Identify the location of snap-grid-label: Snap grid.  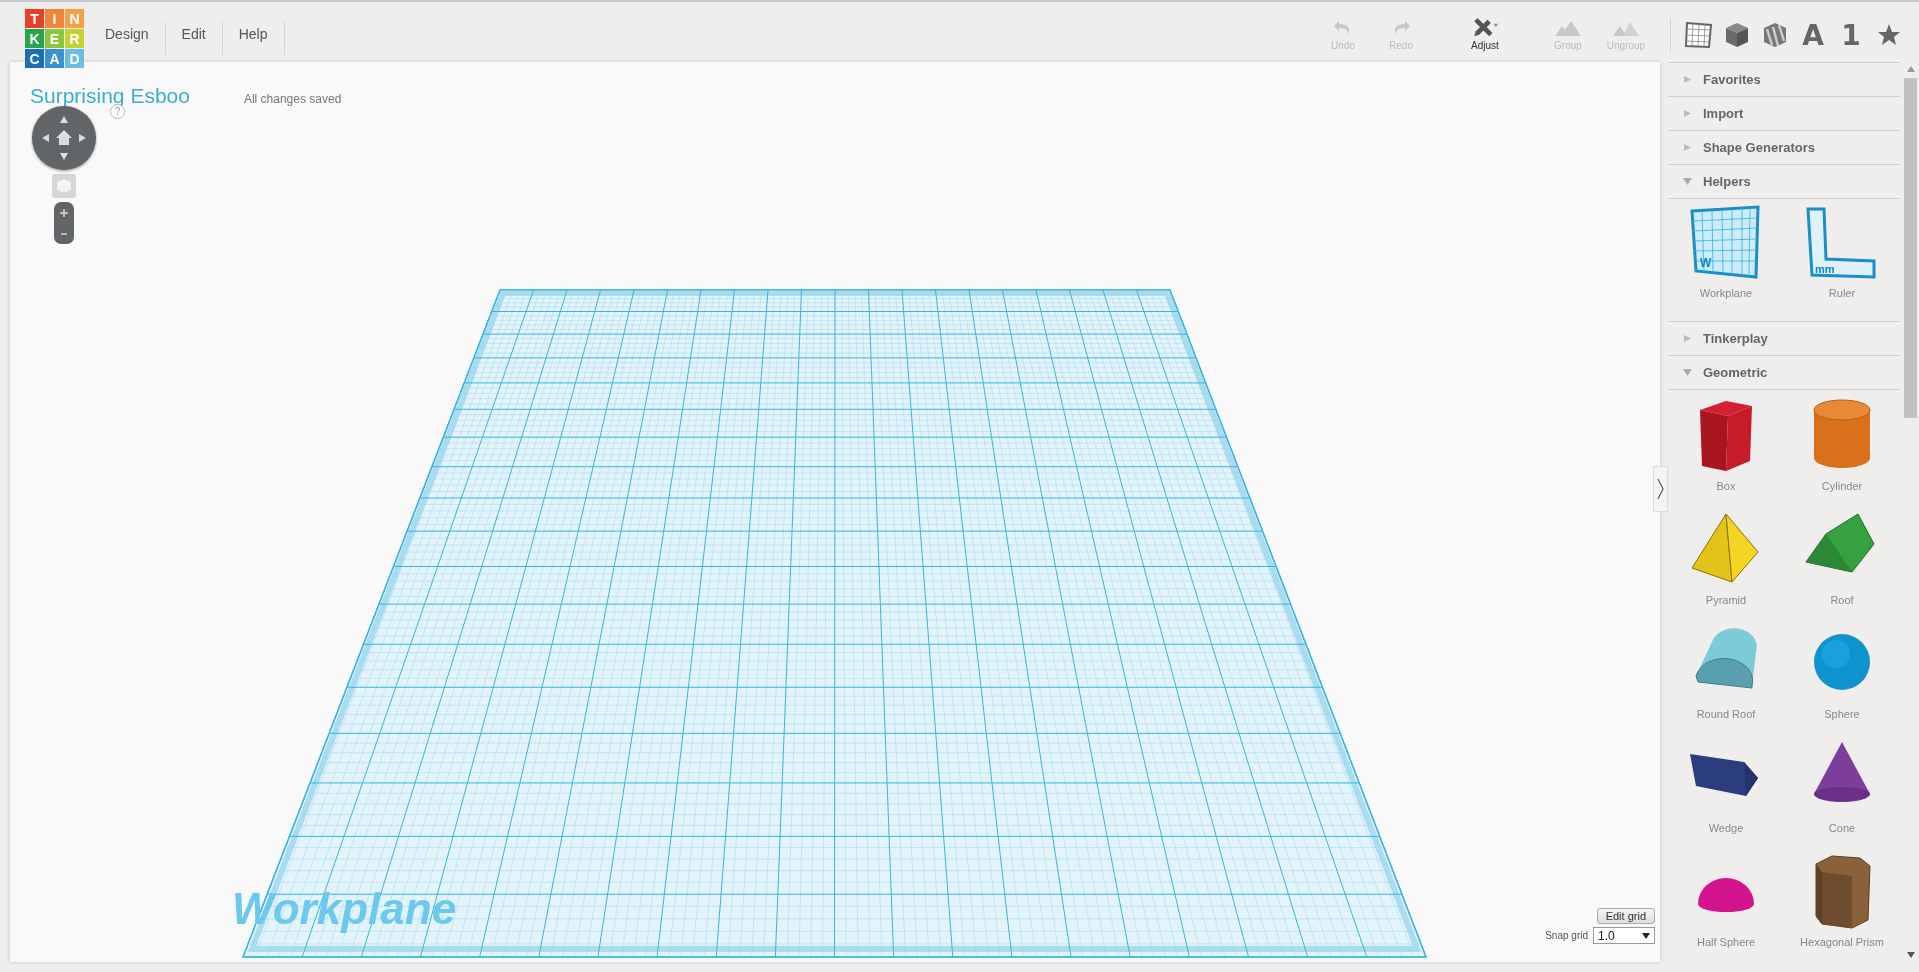
(1566, 935).